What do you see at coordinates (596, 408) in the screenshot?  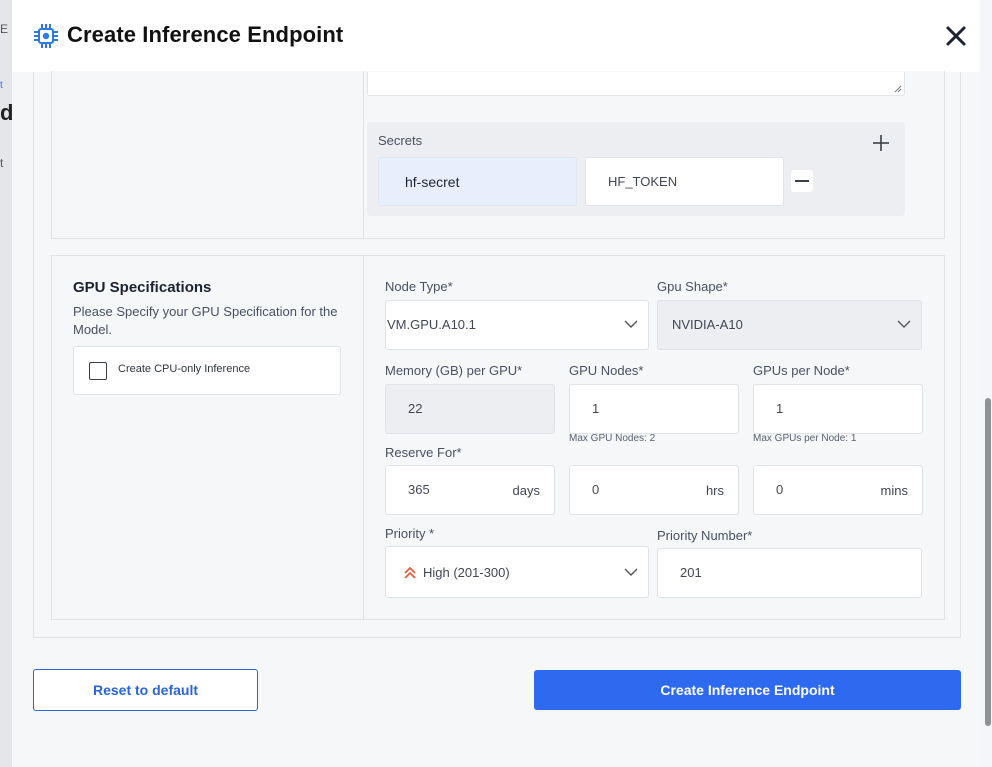 I see `gpu-nodes-value: 1` at bounding box center [596, 408].